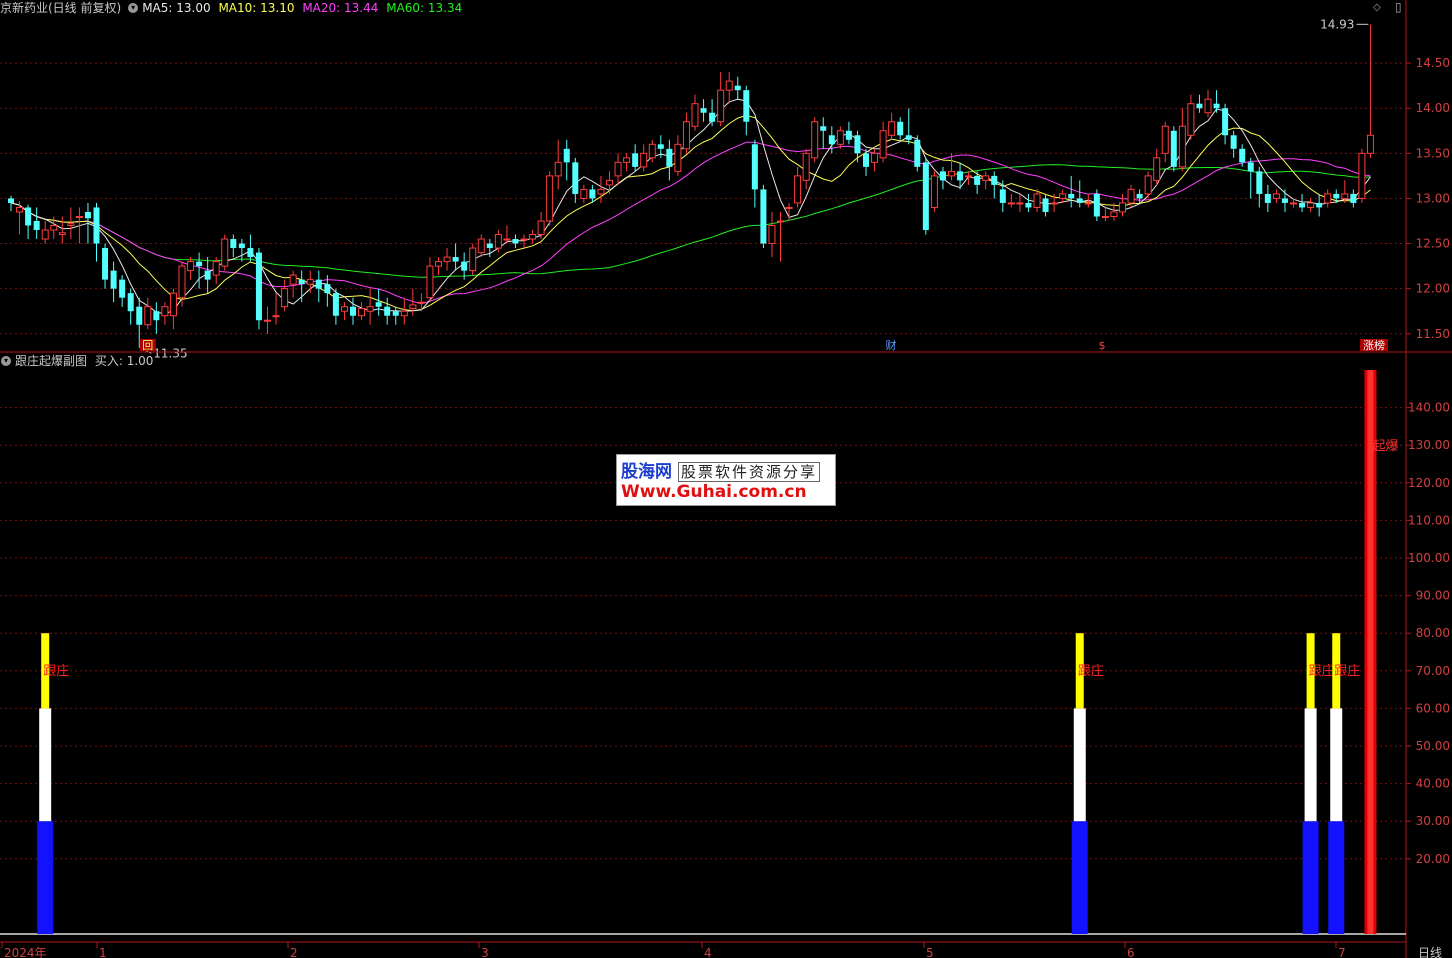  Describe the element at coordinates (1429, 445) in the screenshot. I see `indicator-tick-label: 130.00` at that location.